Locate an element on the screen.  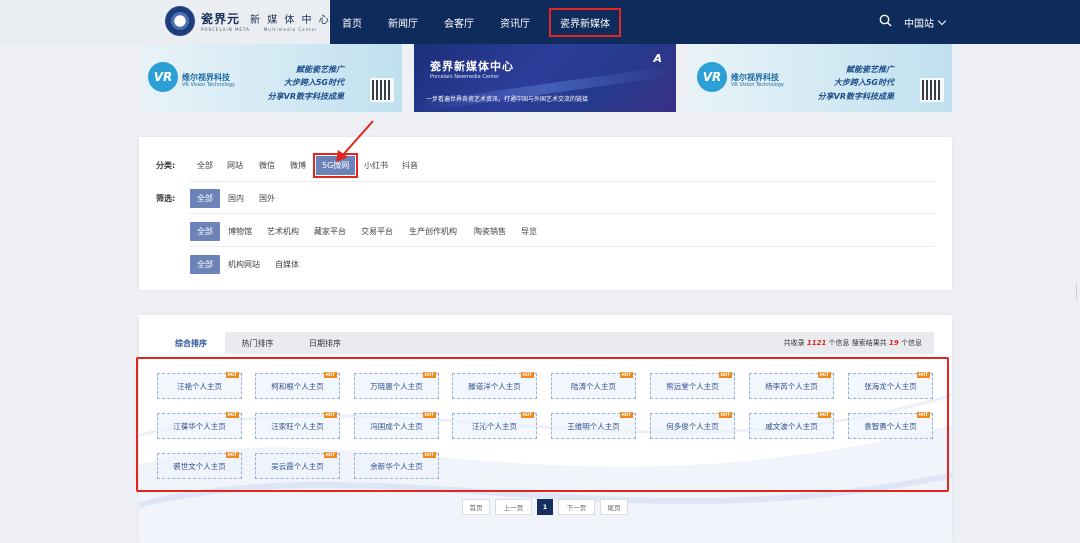
type-collector: 藏家平台 is located at coordinates (330, 231).